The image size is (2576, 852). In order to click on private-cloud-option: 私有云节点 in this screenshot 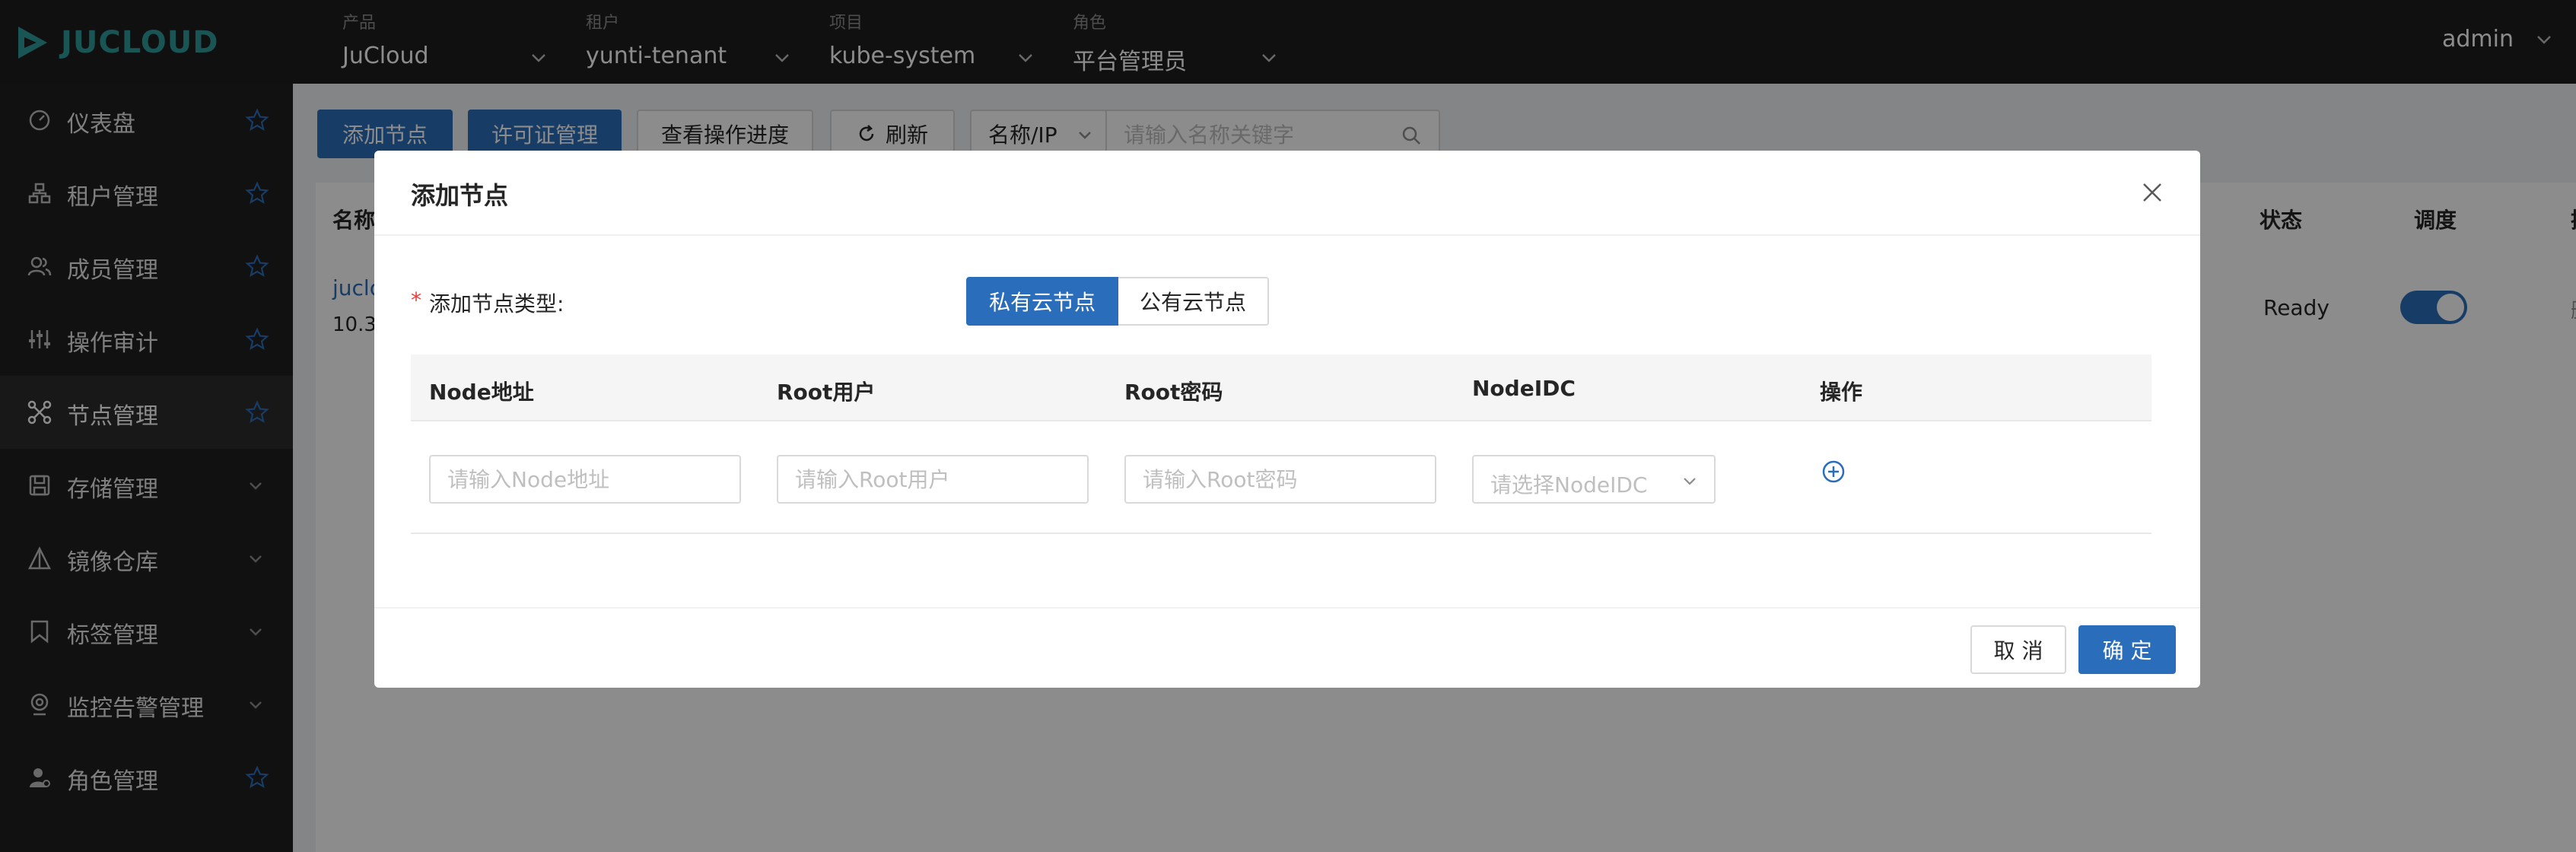, I will do `click(1042, 301)`.